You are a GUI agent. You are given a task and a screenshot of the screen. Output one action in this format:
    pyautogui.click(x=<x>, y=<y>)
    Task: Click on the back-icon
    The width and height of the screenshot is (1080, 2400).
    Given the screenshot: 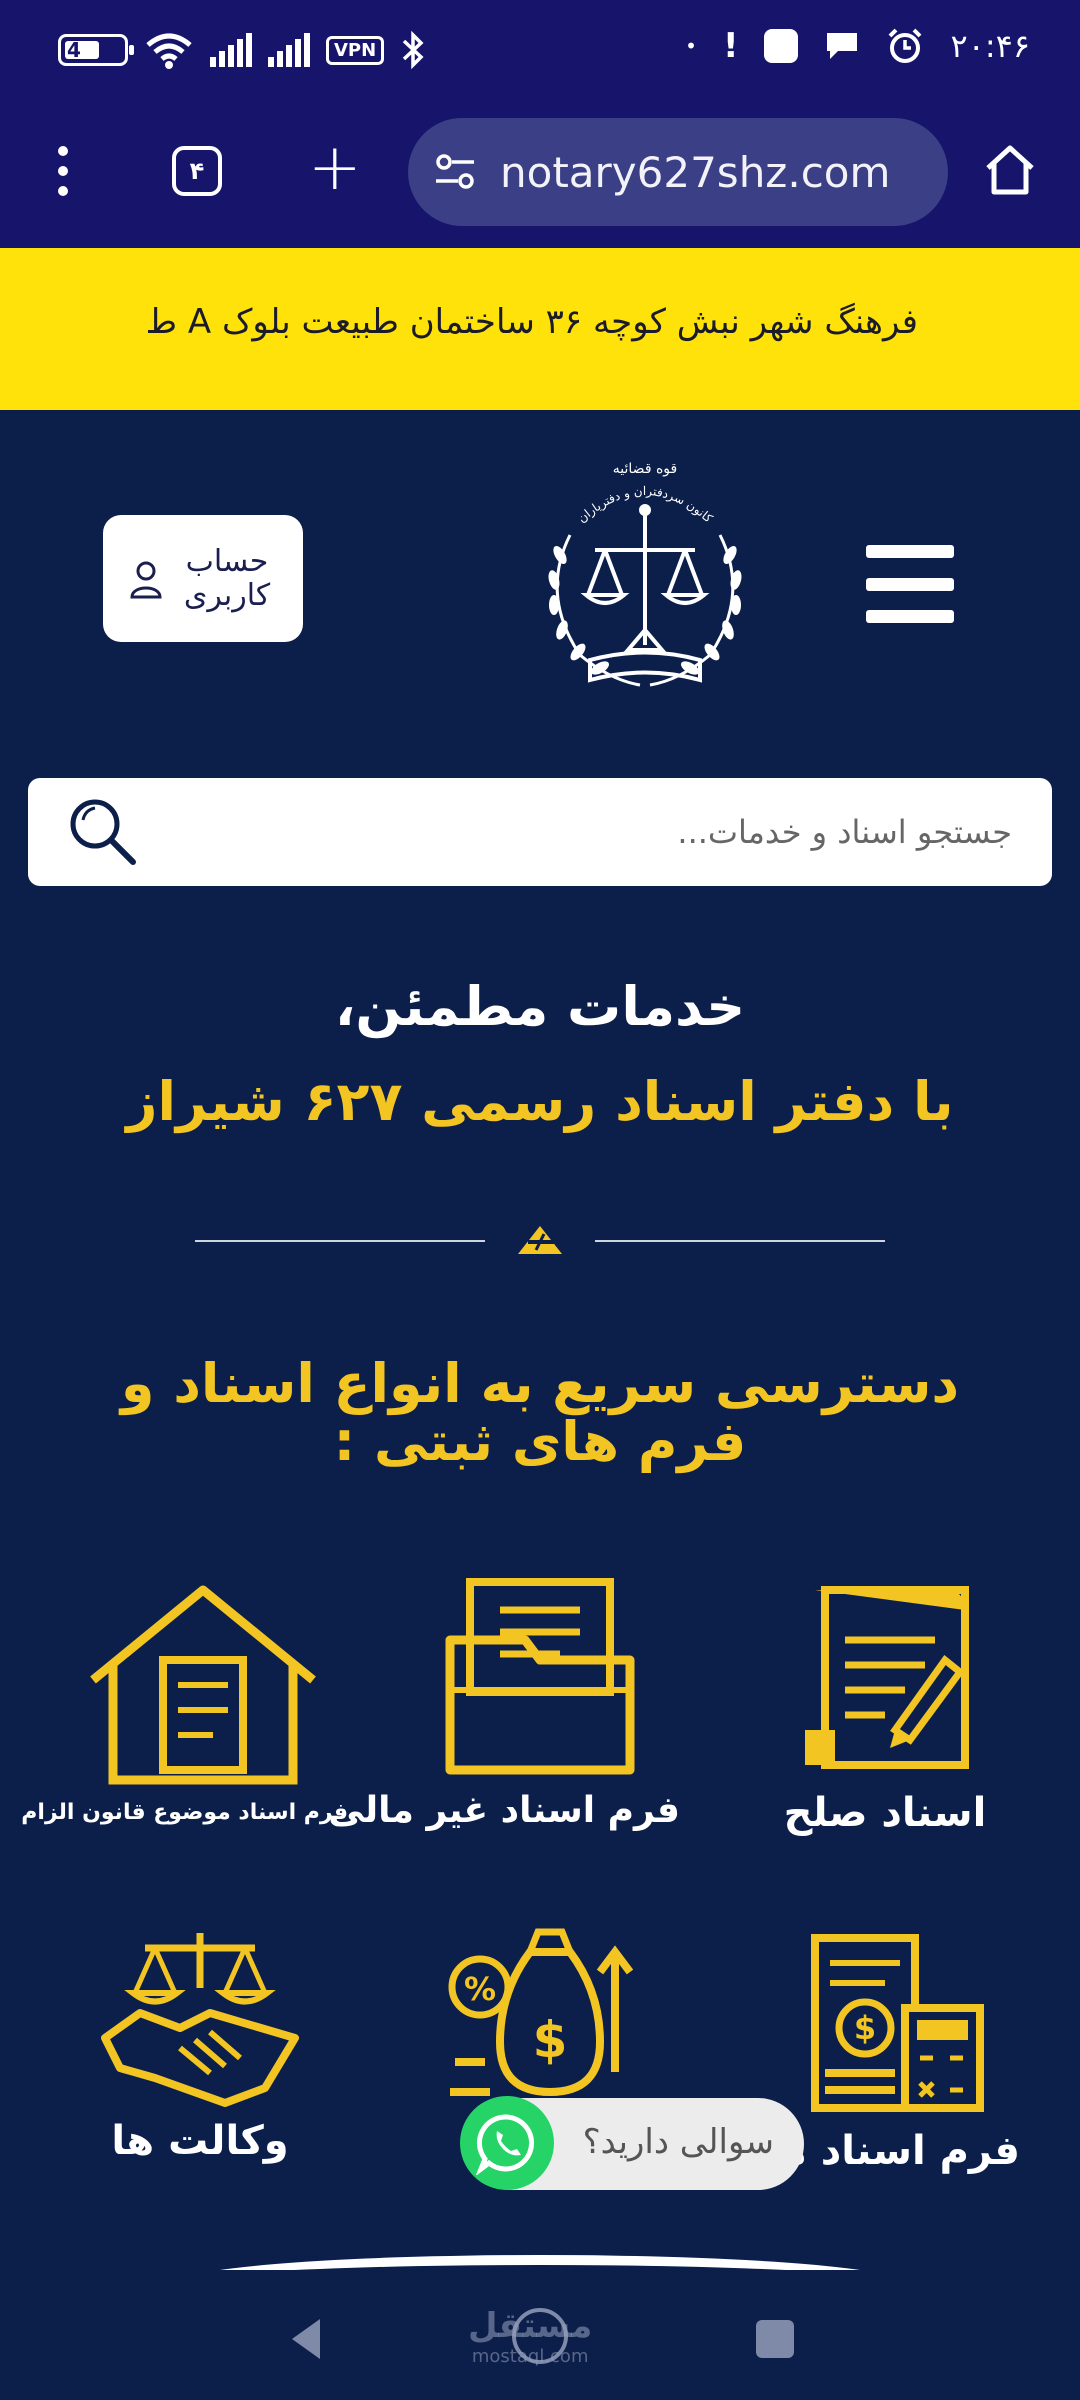 What is the action you would take?
    pyautogui.click(x=306, y=2339)
    